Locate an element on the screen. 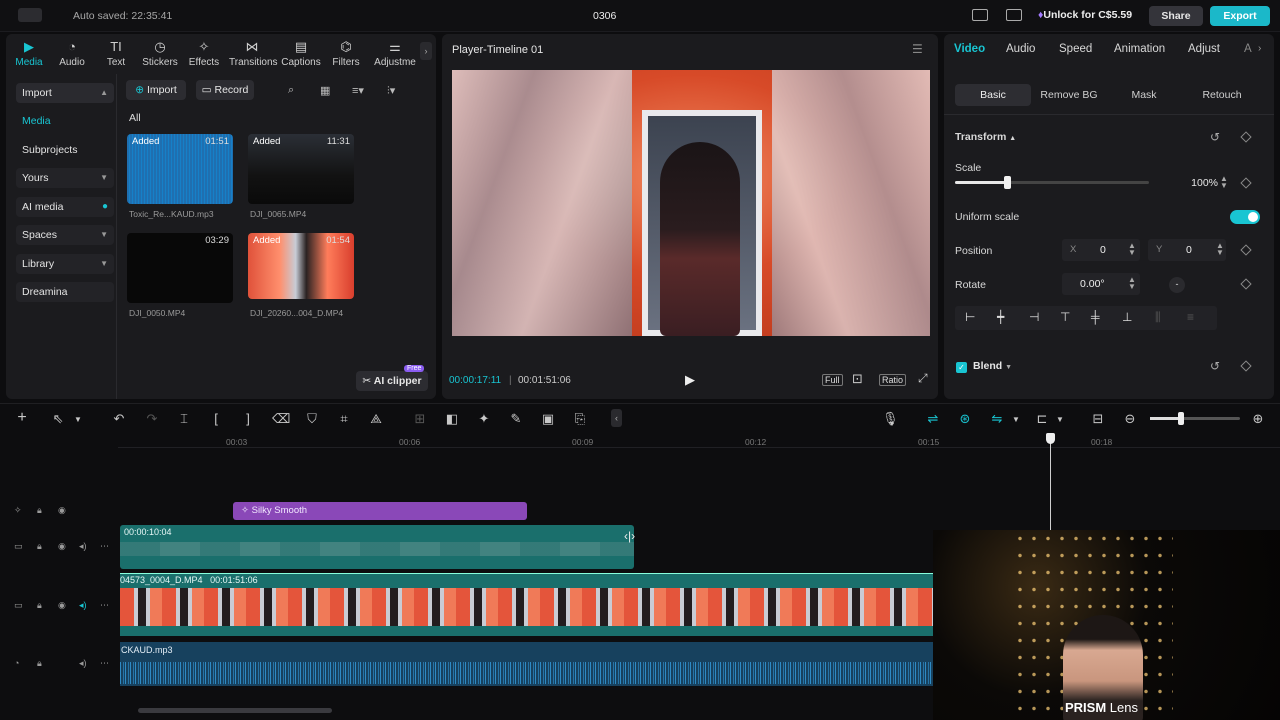 The width and height of the screenshot is (1280, 720). scale-value: 100% is located at coordinates (1190, 183).